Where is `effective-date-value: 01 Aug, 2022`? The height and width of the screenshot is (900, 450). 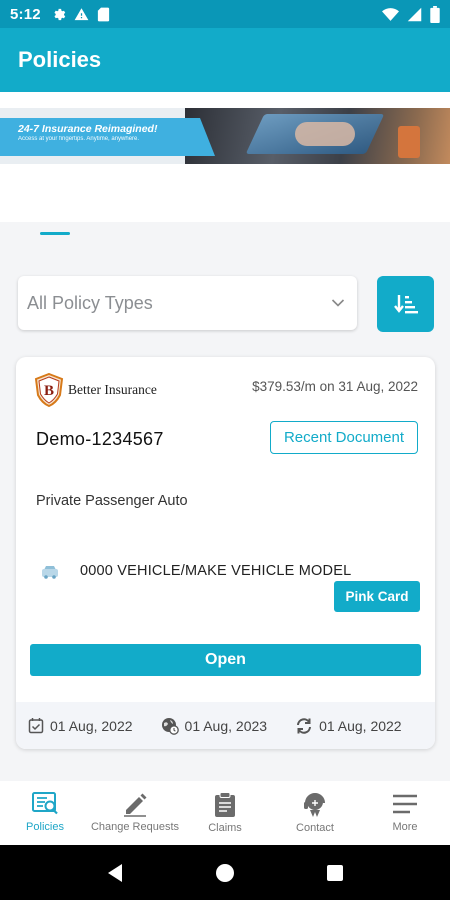 effective-date-value: 01 Aug, 2022 is located at coordinates (91, 725).